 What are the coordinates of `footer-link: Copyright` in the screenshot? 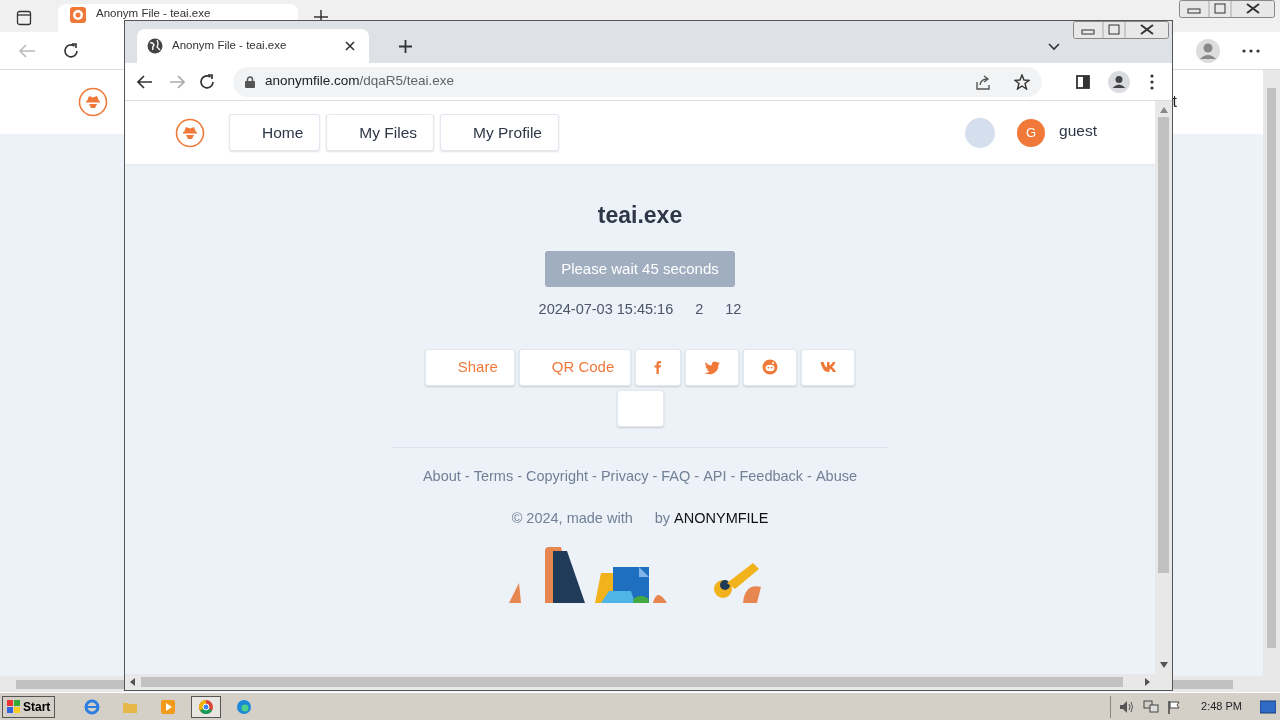 It's located at (557, 476).